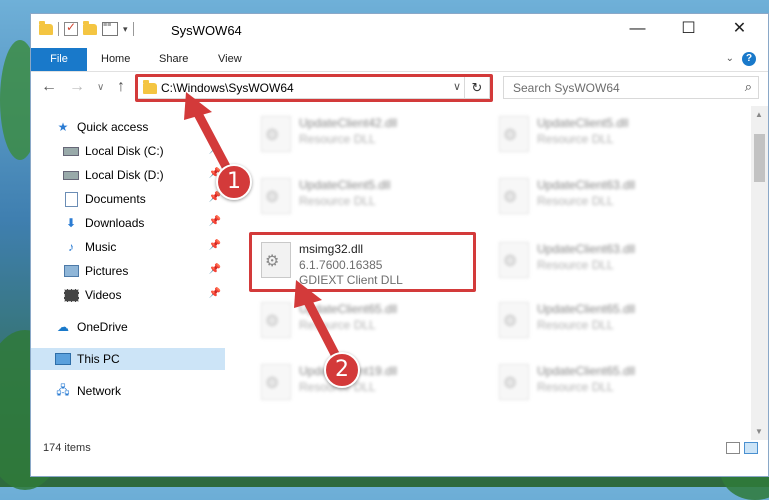 This screenshot has width=769, height=500. I want to click on sidebar-item-label: This PC, so click(98, 359).